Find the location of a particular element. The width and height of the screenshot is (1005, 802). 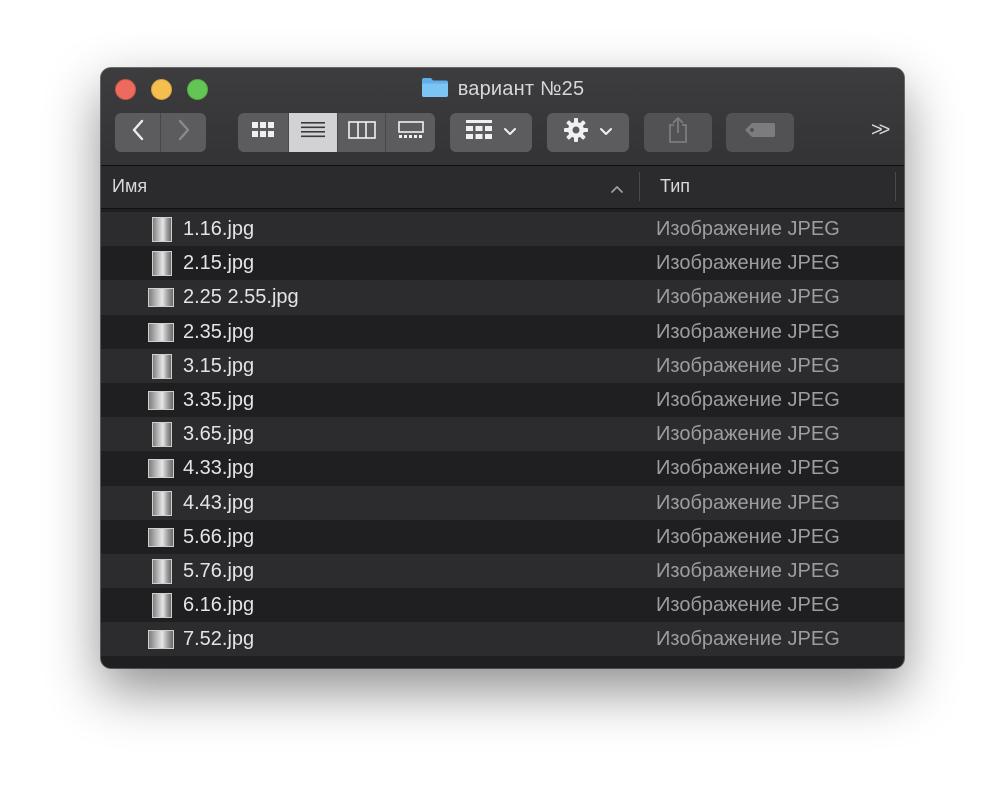

column-header-type: Тип is located at coordinates (675, 186).